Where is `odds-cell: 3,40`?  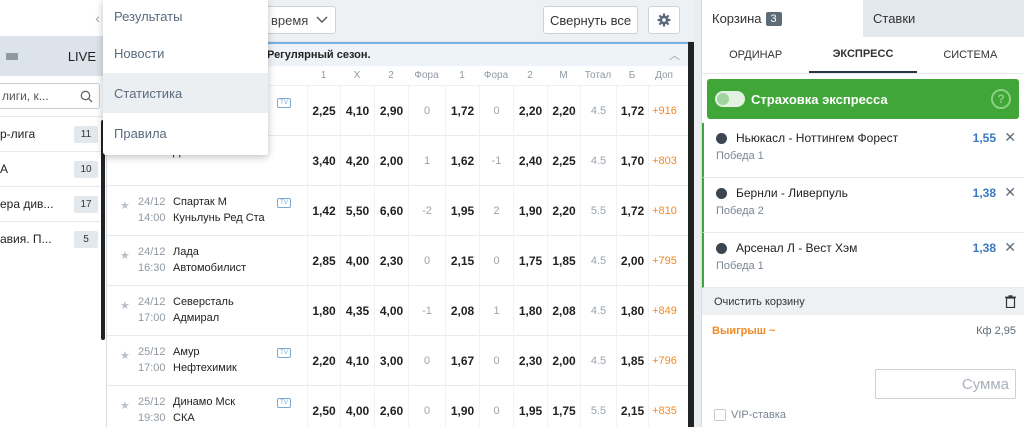 odds-cell: 3,40 is located at coordinates (323, 161).